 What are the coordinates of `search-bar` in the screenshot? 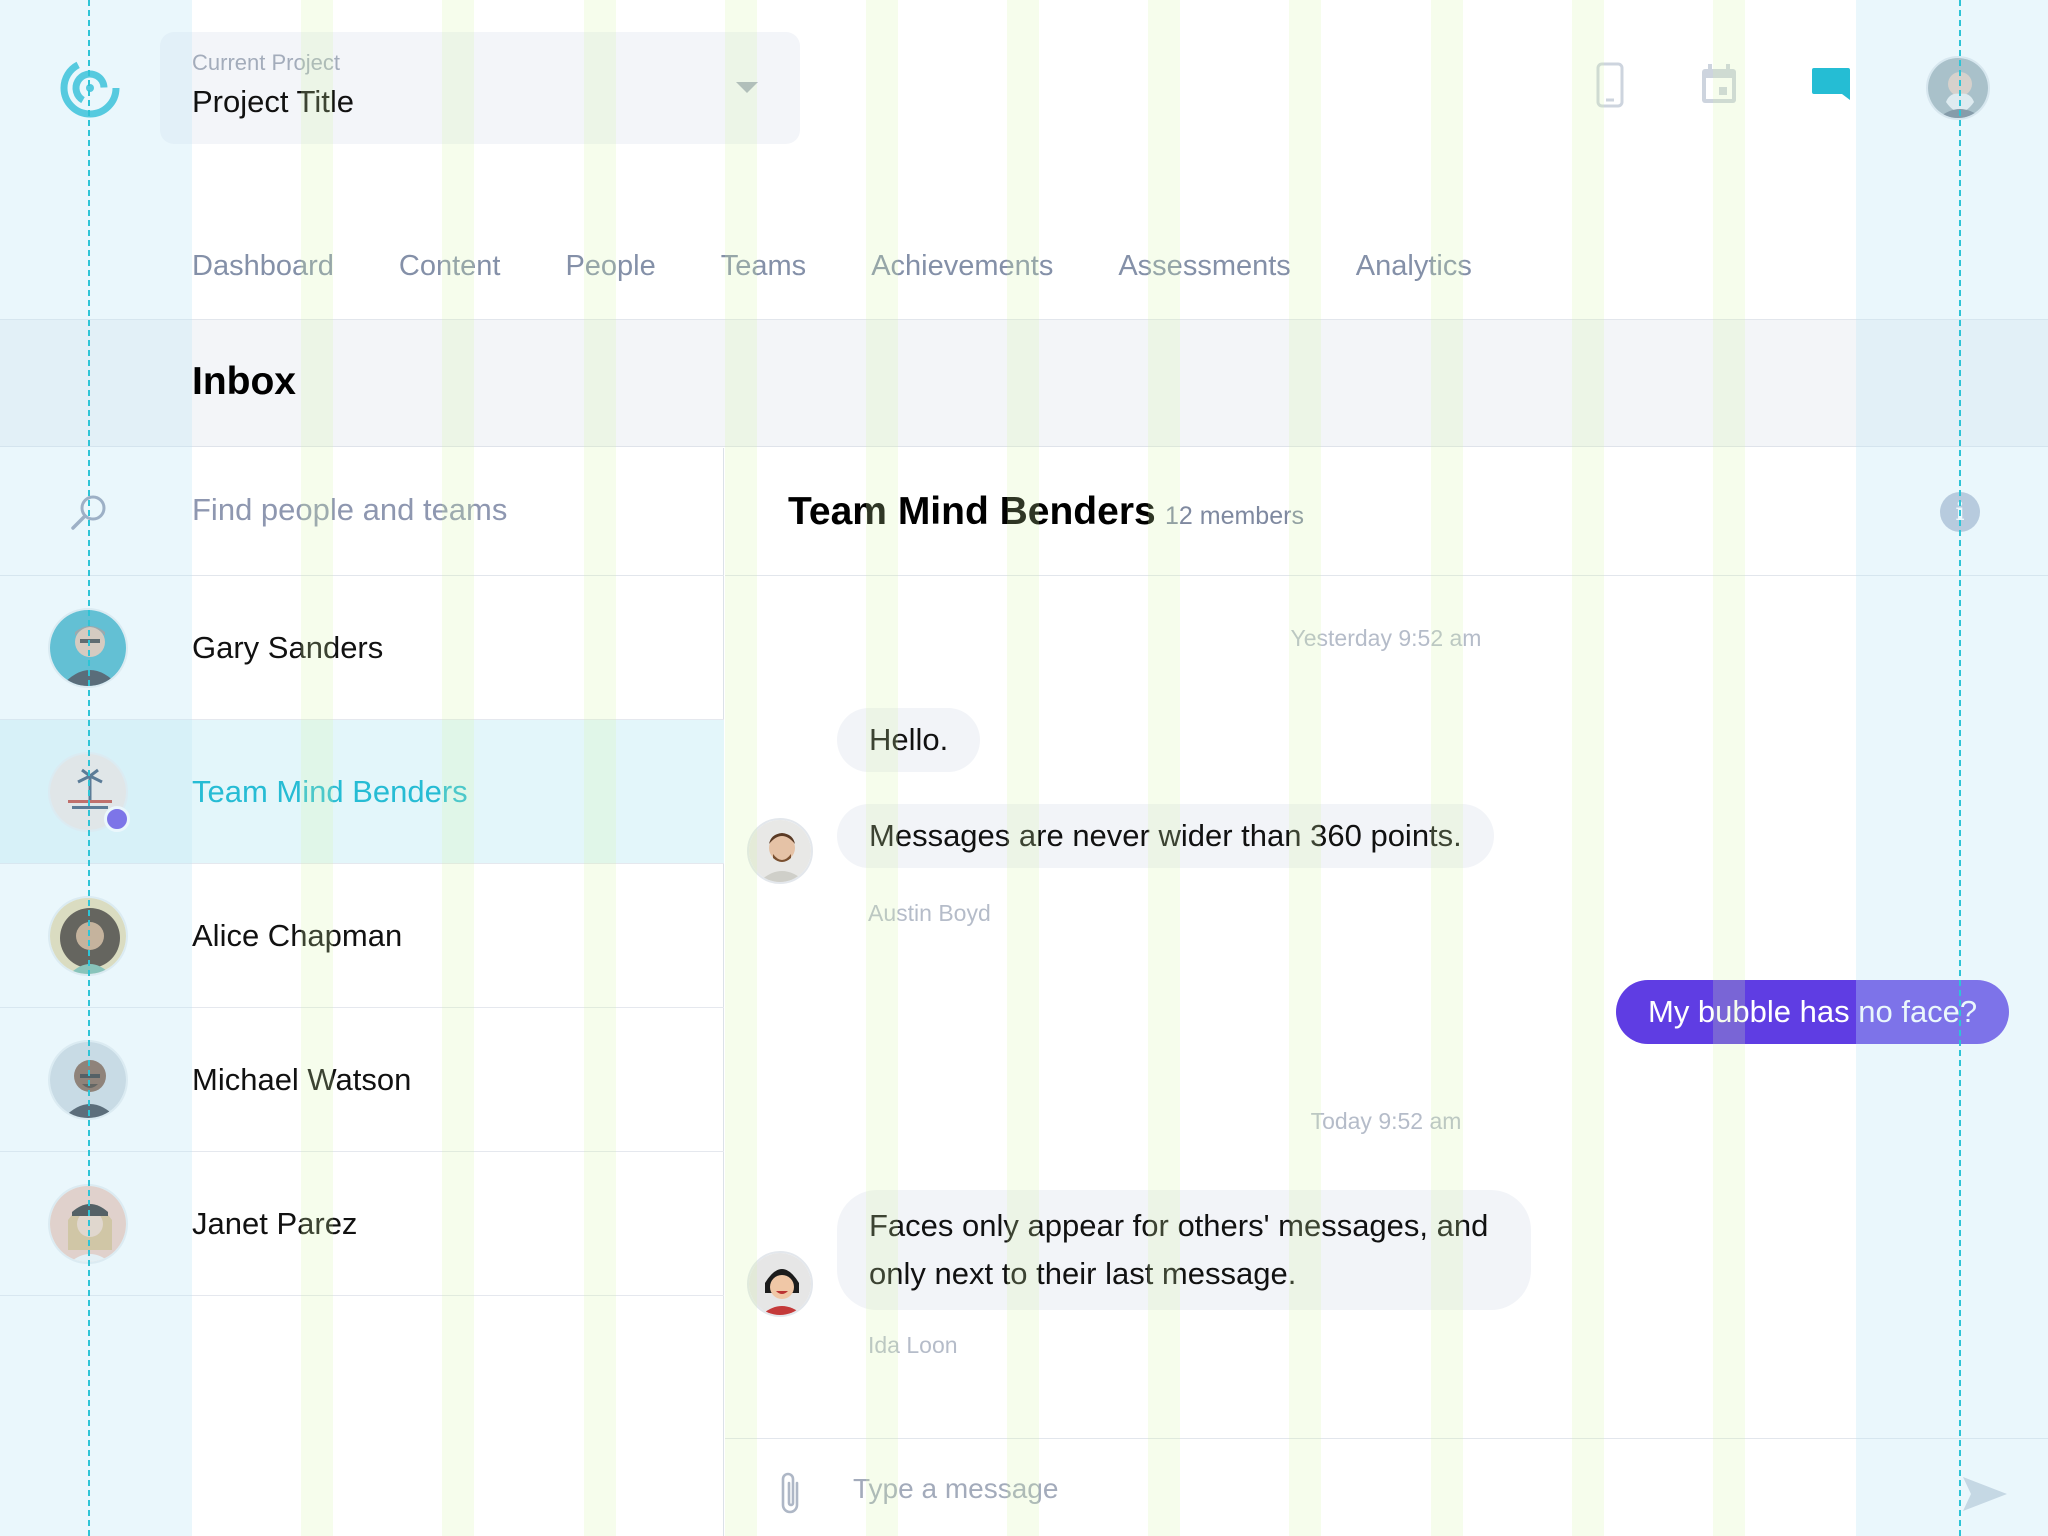 It's located at (362, 512).